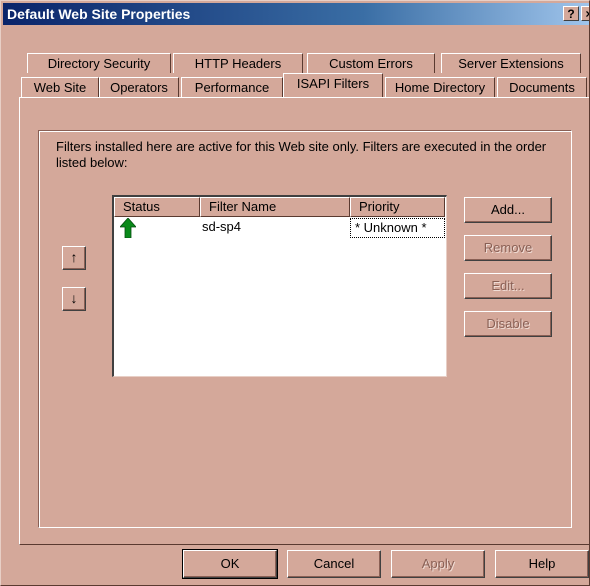  I want to click on column-priority: Priority, so click(397, 207).